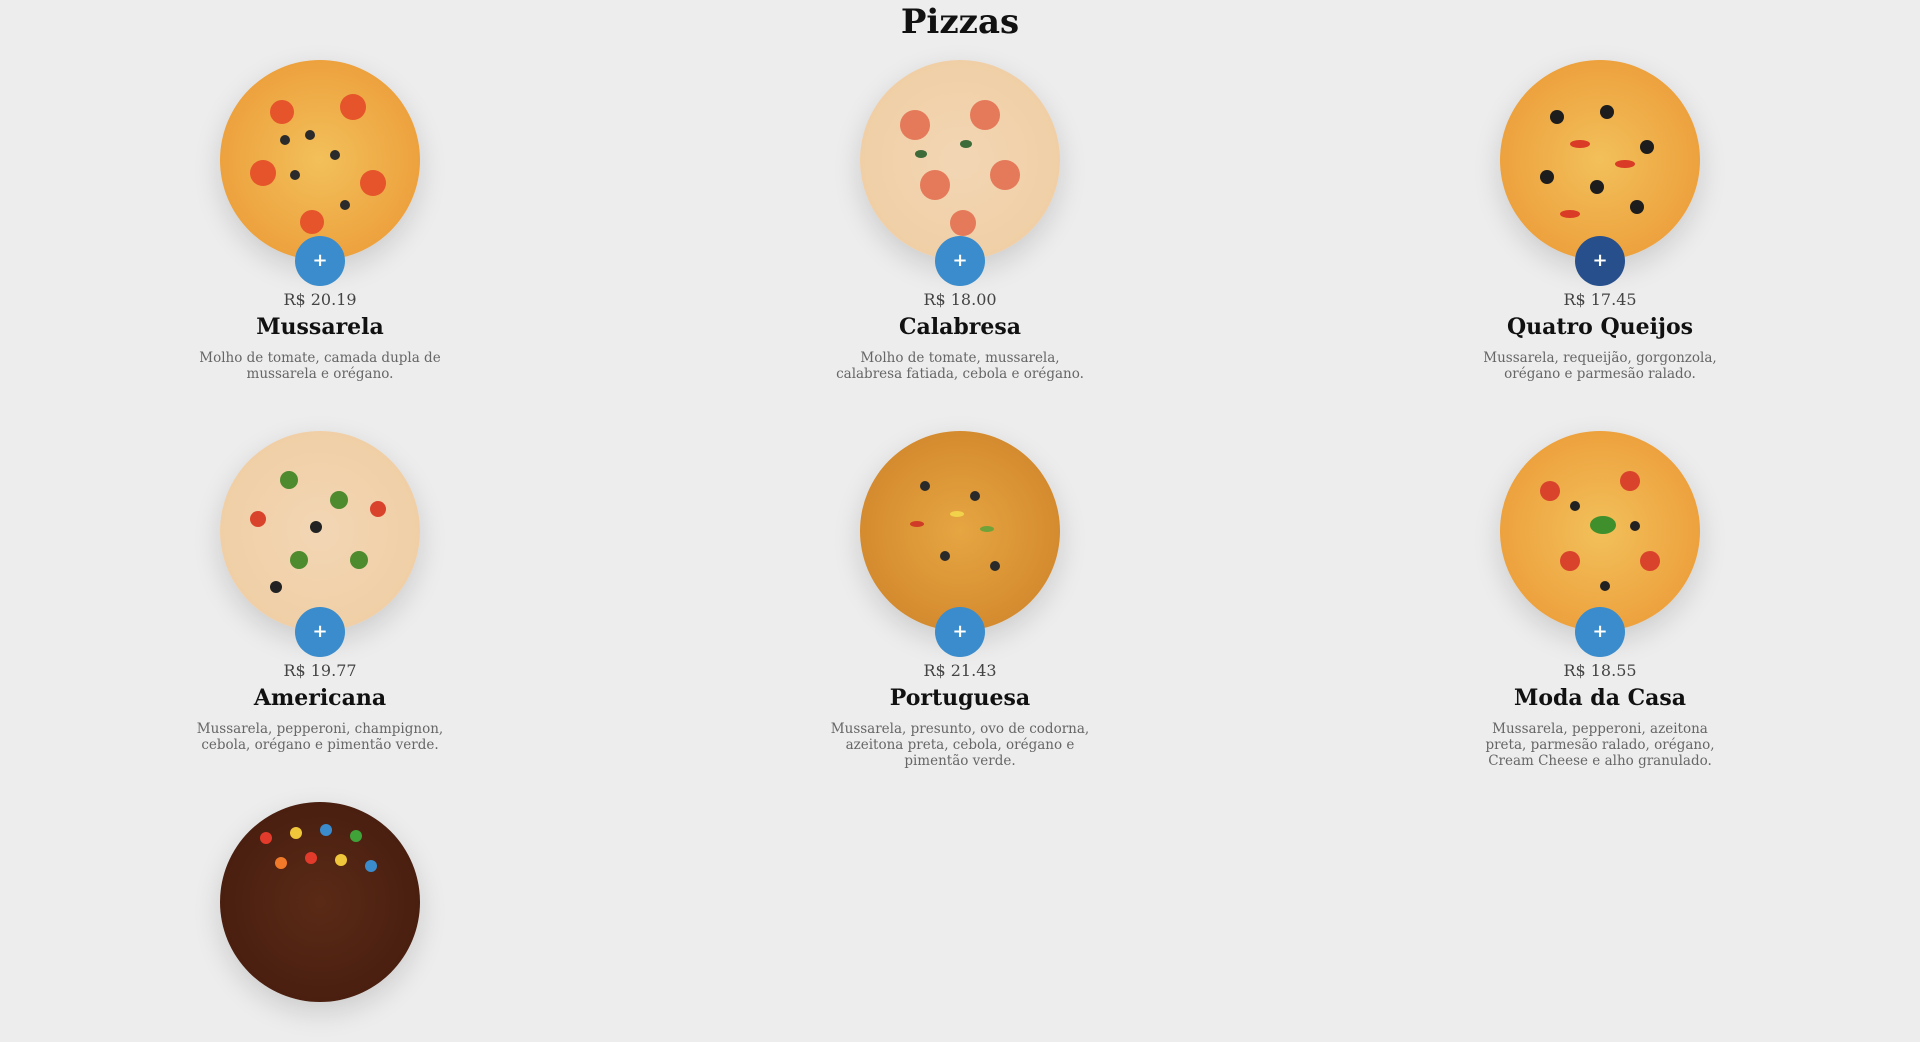 This screenshot has width=1920, height=1042. Describe the element at coordinates (320, 160) in the screenshot. I see `mussarela-pizza-image` at that location.